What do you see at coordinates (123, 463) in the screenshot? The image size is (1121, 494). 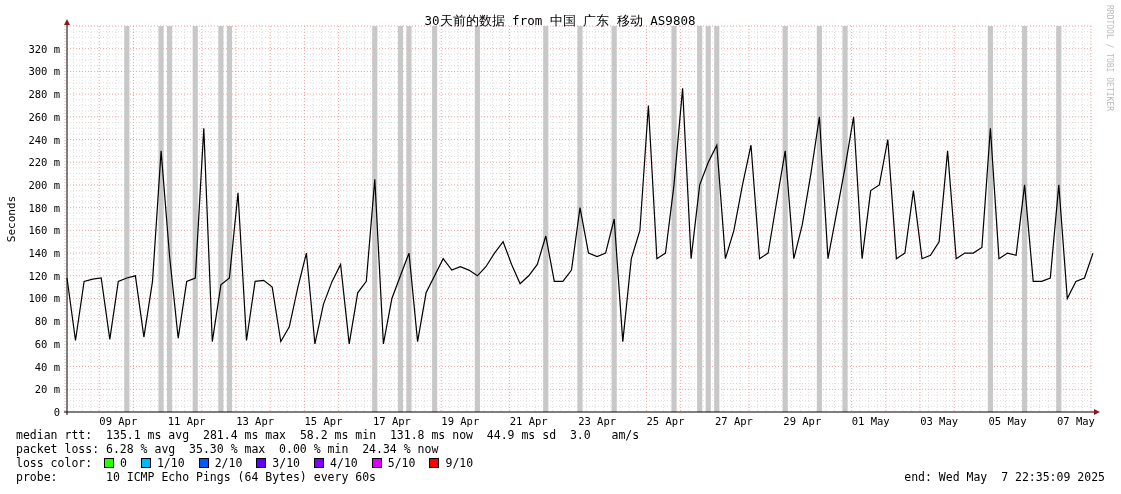 I see `loss-color-value: 0` at bounding box center [123, 463].